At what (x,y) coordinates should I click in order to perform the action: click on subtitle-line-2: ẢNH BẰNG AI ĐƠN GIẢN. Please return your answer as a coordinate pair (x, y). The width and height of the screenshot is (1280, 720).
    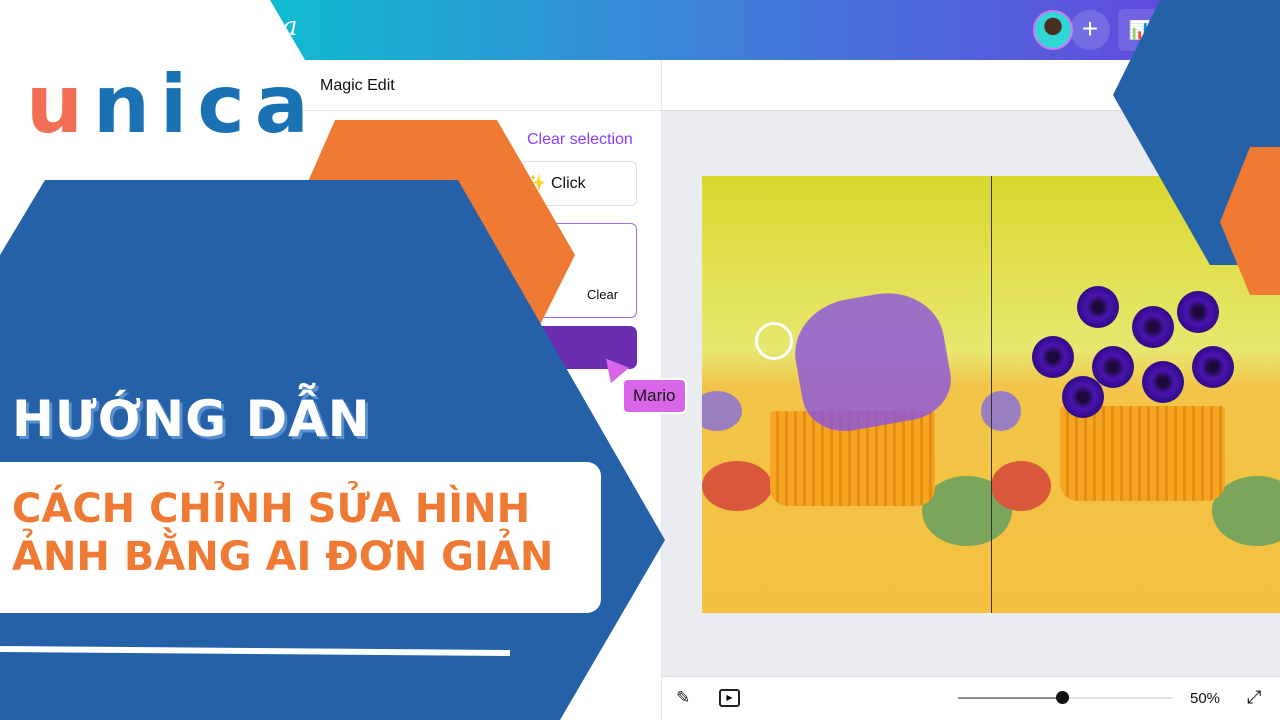
    Looking at the image, I should click on (283, 557).